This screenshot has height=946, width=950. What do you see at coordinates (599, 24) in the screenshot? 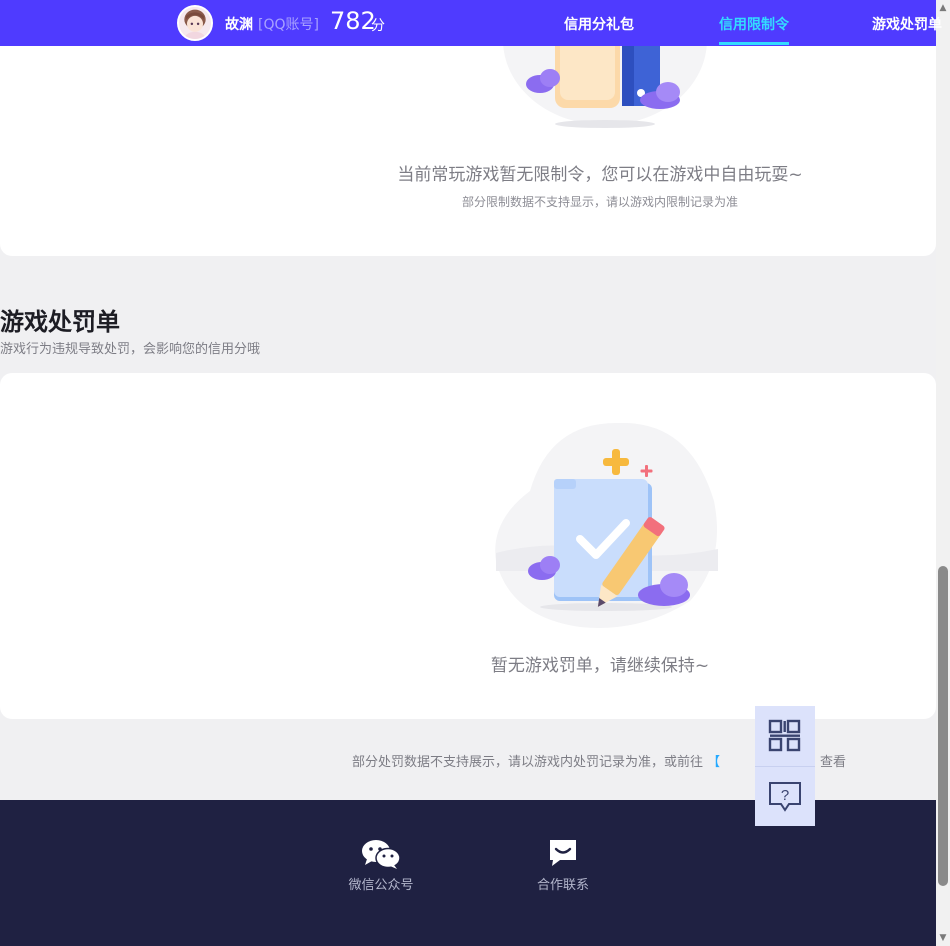
I see `tab-credit-gift: 信用分礼包` at bounding box center [599, 24].